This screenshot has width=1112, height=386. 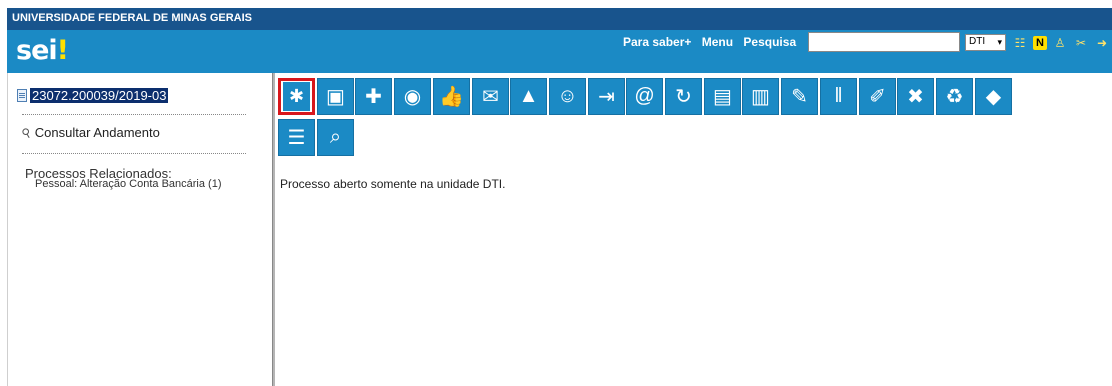 I want to click on list-icon: ☷, so click(x=1020, y=43).